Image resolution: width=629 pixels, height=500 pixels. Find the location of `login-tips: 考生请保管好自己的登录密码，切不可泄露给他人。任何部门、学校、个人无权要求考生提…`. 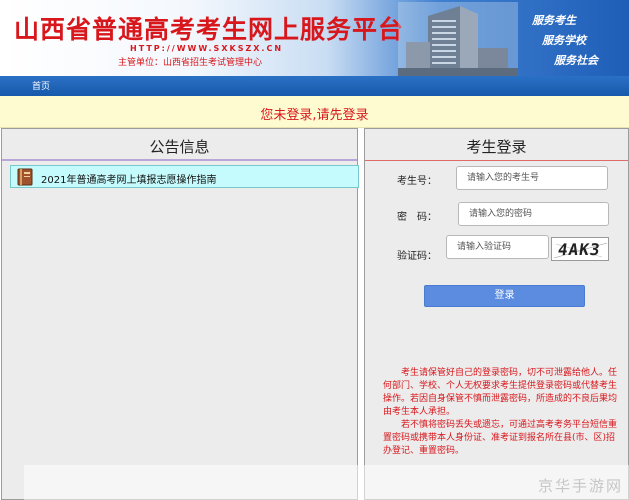

login-tips: 考生请保管好自己的登录密码，切不可泄露给他人。任何部门、学校、个人无权要求考生提… is located at coordinates (503, 412).